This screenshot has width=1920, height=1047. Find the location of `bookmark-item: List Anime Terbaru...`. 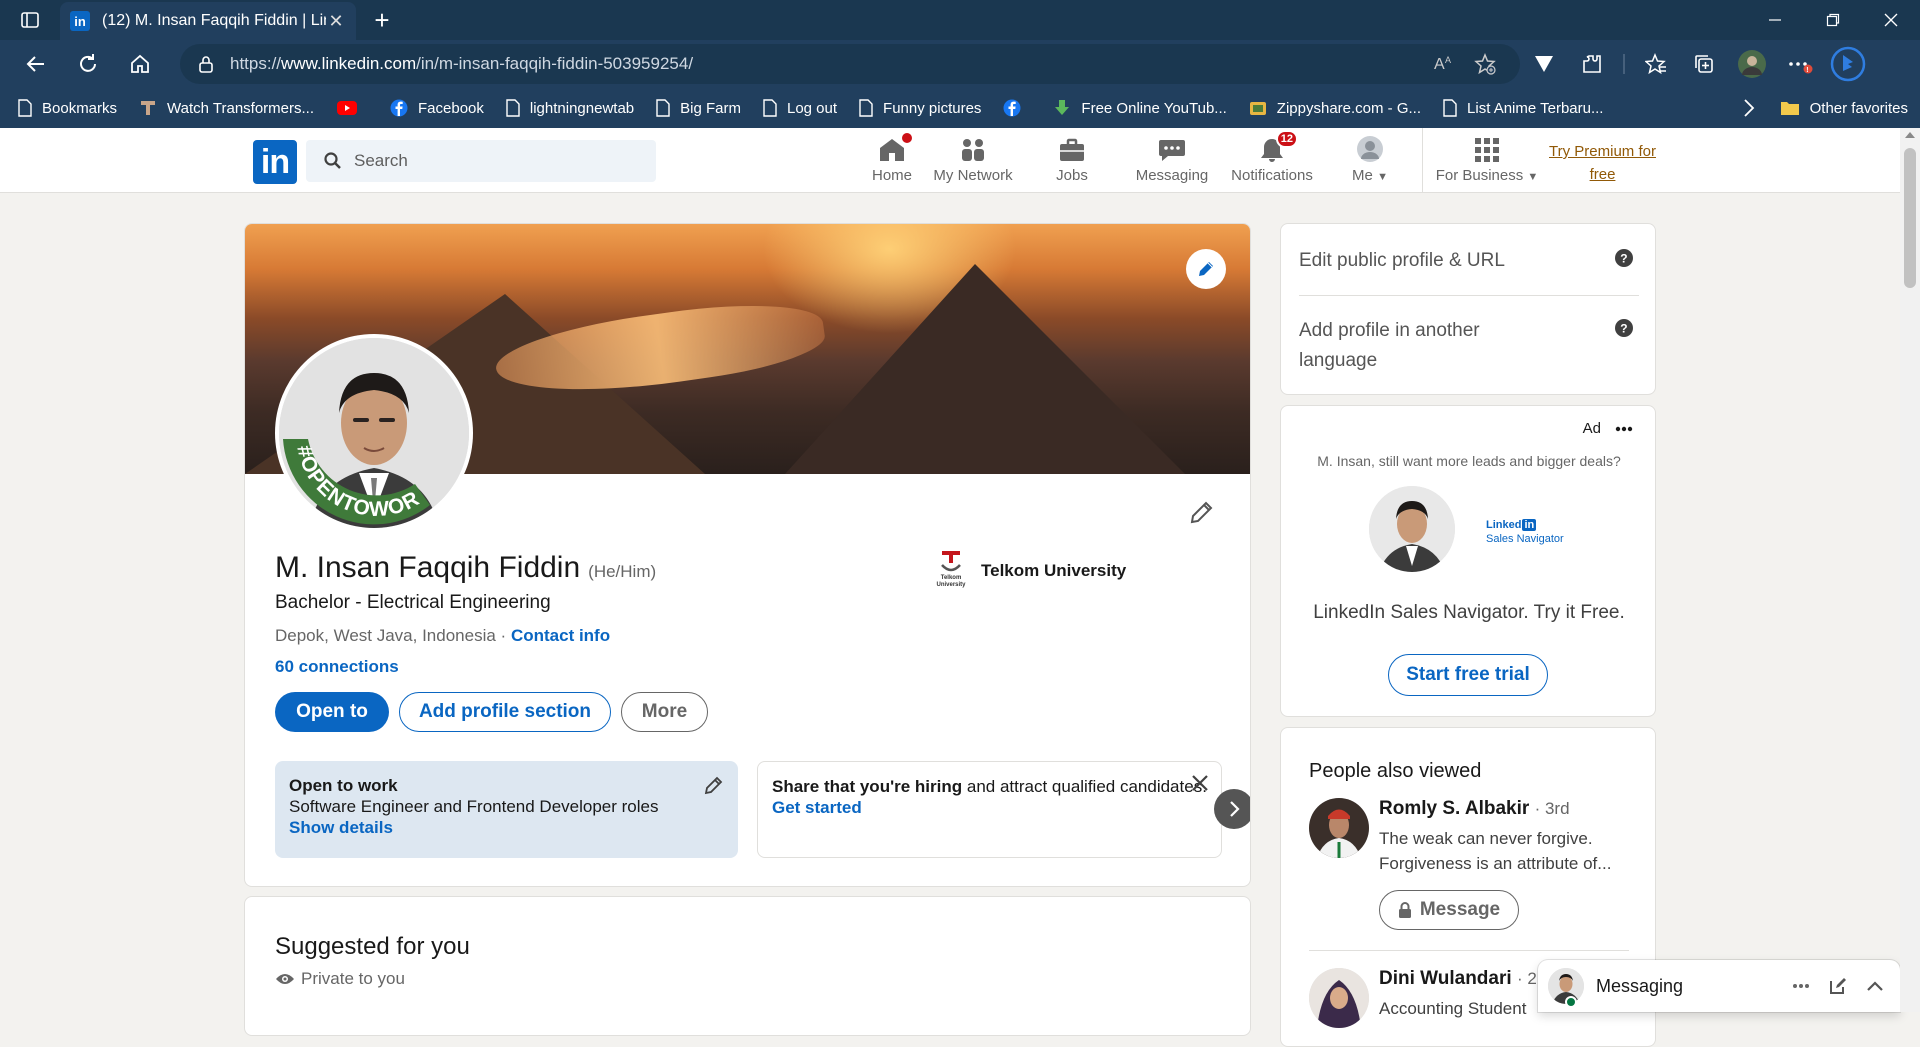

bookmark-item: List Anime Terbaru... is located at coordinates (1523, 108).